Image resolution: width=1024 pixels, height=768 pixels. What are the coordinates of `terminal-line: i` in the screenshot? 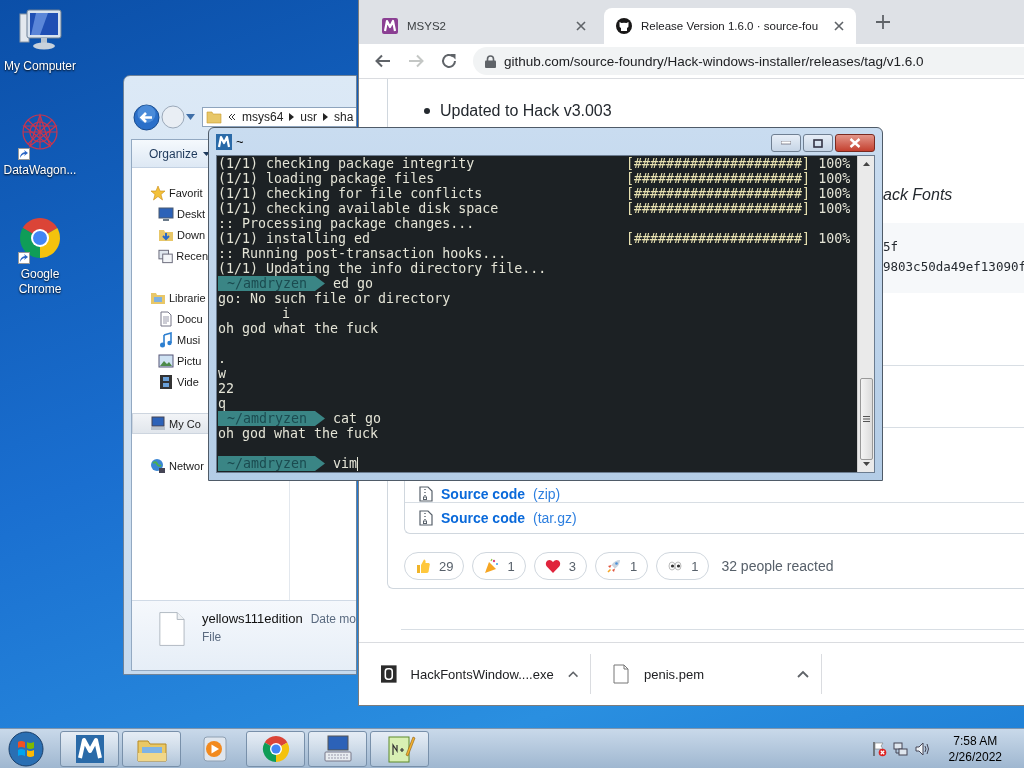 It's located at (286, 313).